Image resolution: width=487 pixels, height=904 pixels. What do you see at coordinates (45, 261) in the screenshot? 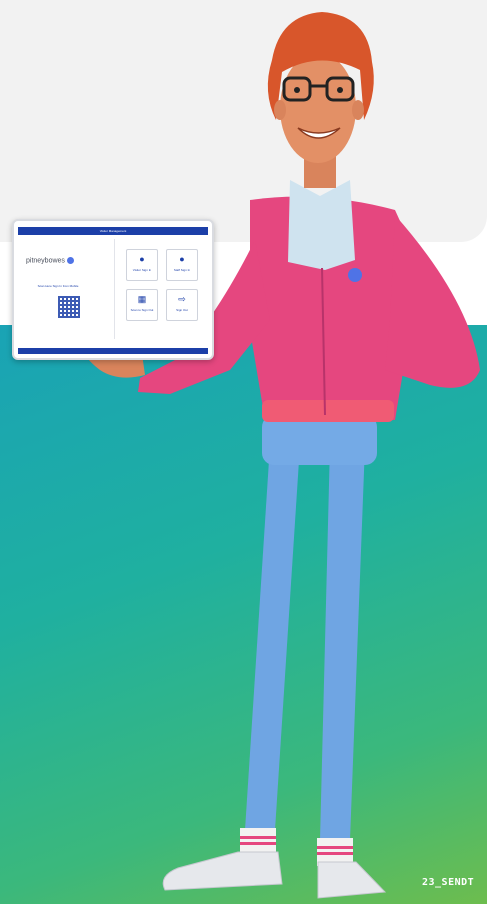
I see `brand-name: pitneybowes` at bounding box center [45, 261].